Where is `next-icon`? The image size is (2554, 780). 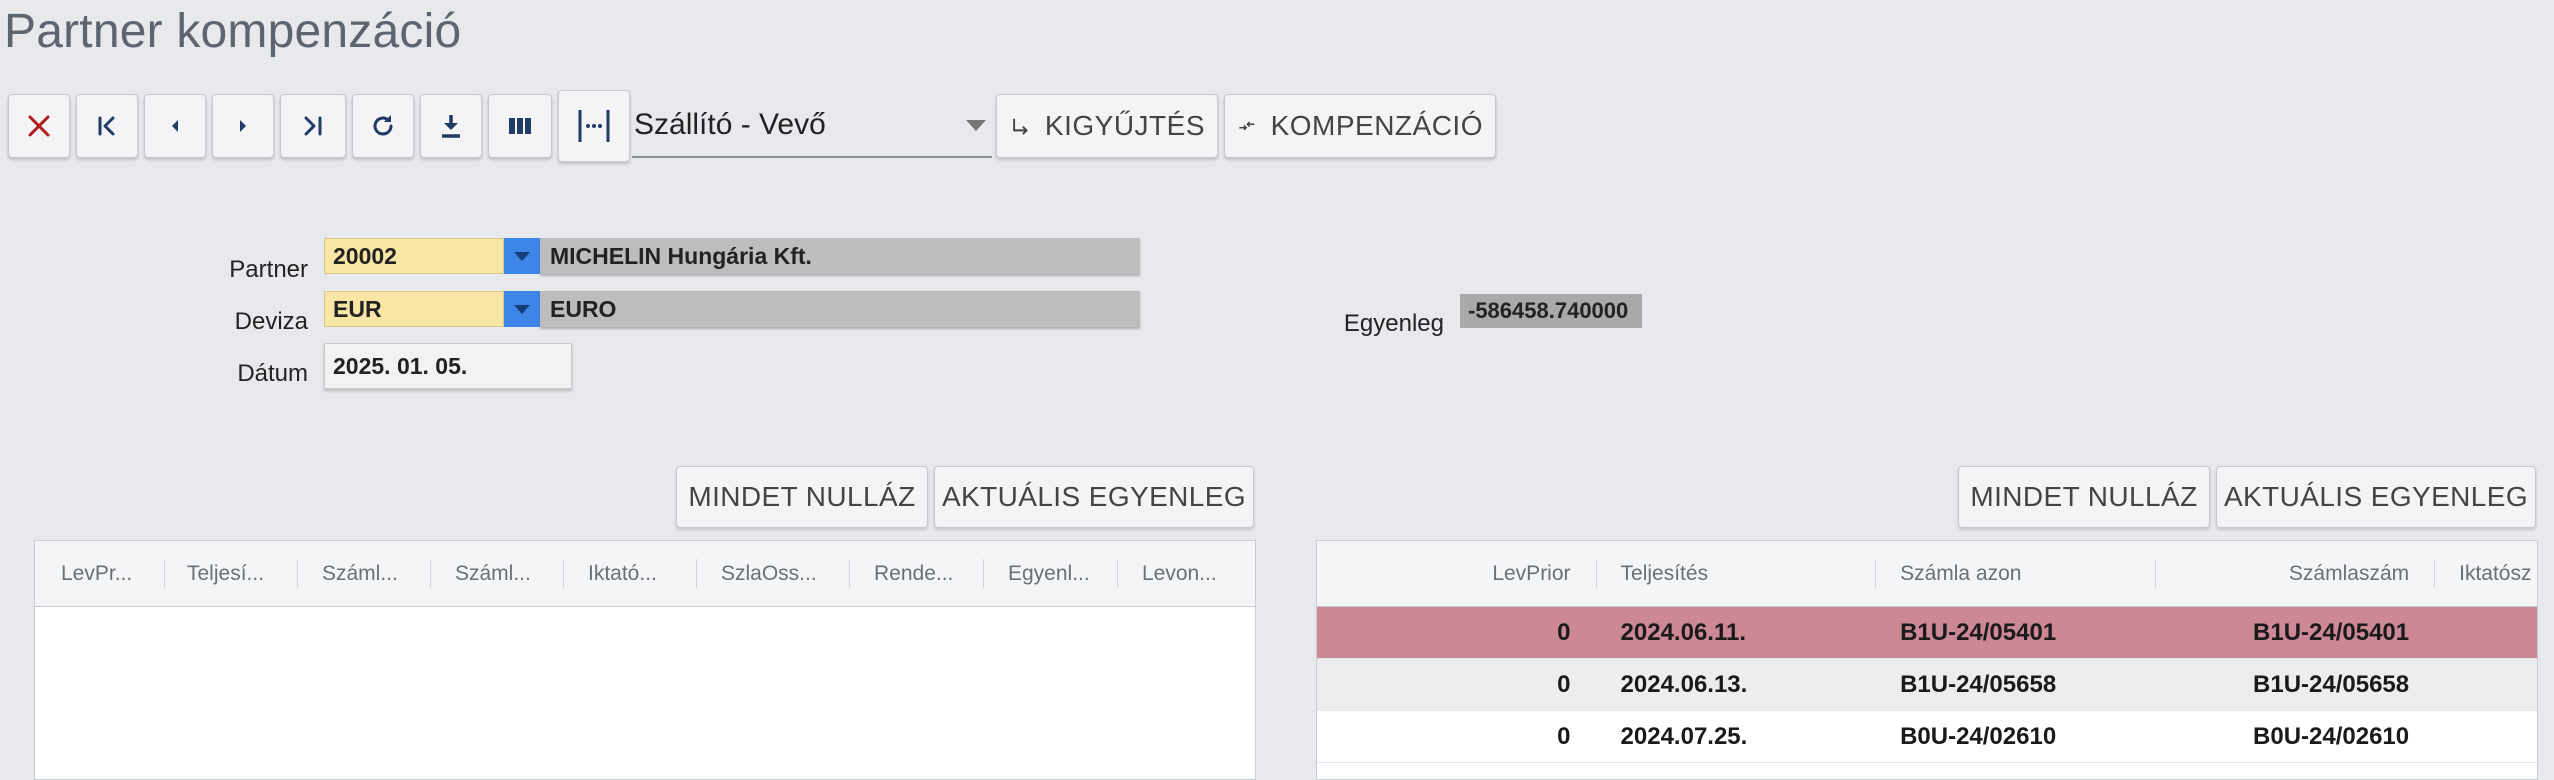 next-icon is located at coordinates (243, 126).